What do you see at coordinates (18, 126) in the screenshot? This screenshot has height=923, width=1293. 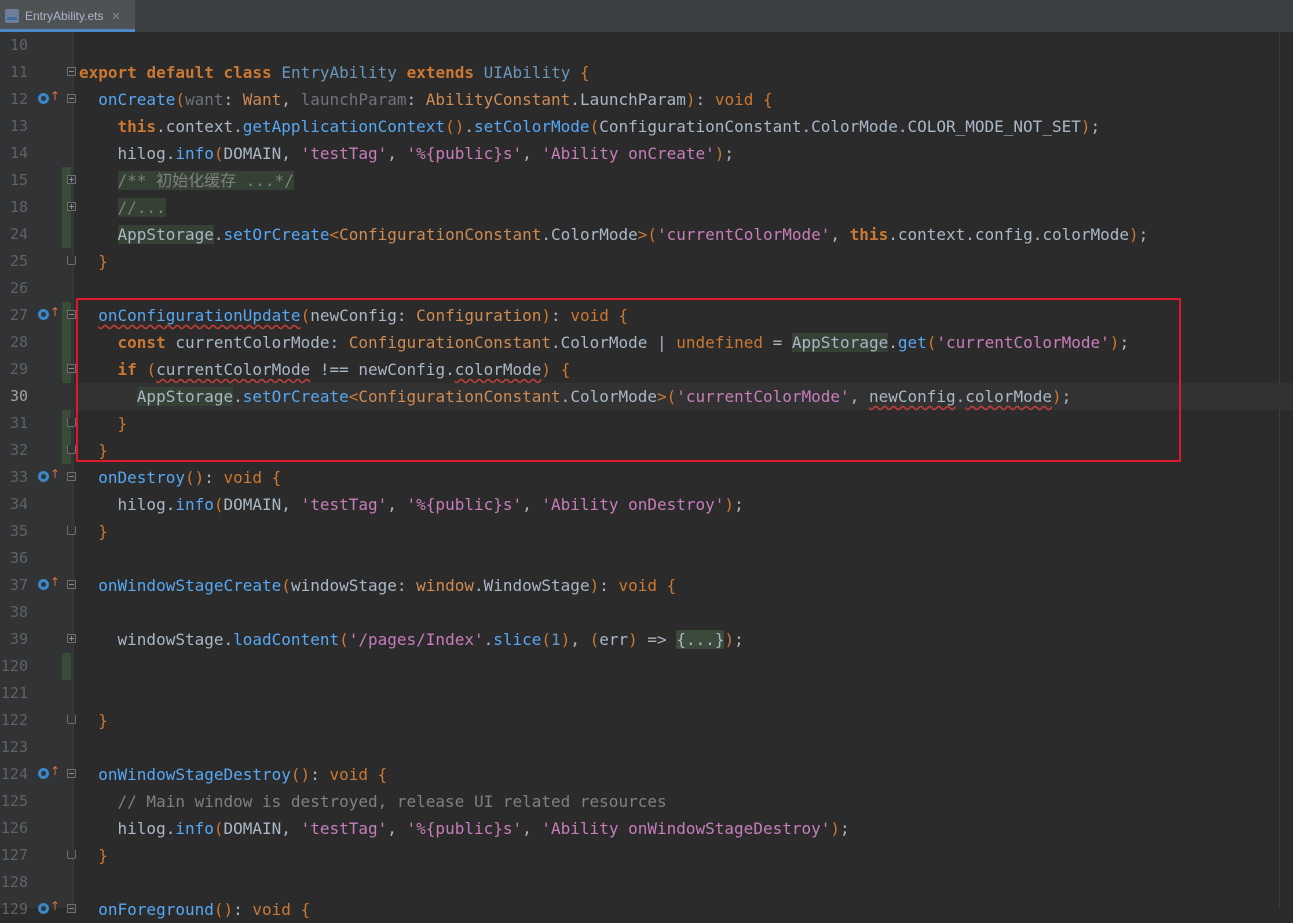 I see `line-number: 13` at bounding box center [18, 126].